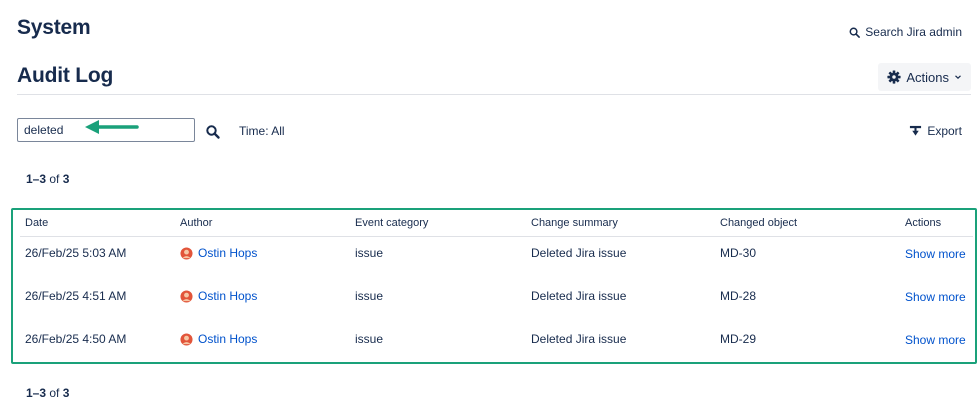  Describe the element at coordinates (76, 296) in the screenshot. I see `row-date: 26/Feb/25 4:51 AM` at that location.